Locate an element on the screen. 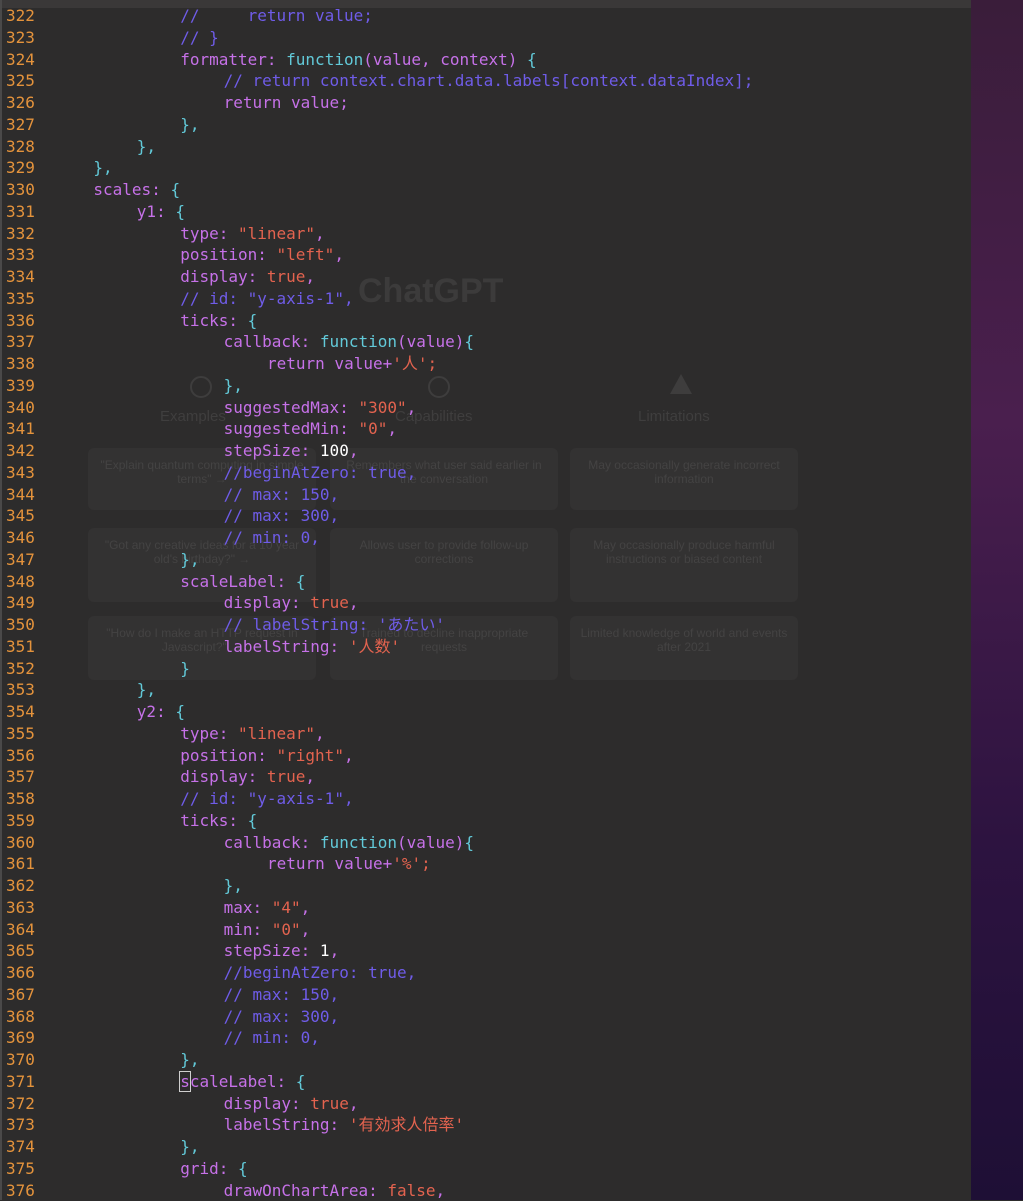 The height and width of the screenshot is (1201, 1023). code-line: 365stepSize: 1, is located at coordinates (25, 951).